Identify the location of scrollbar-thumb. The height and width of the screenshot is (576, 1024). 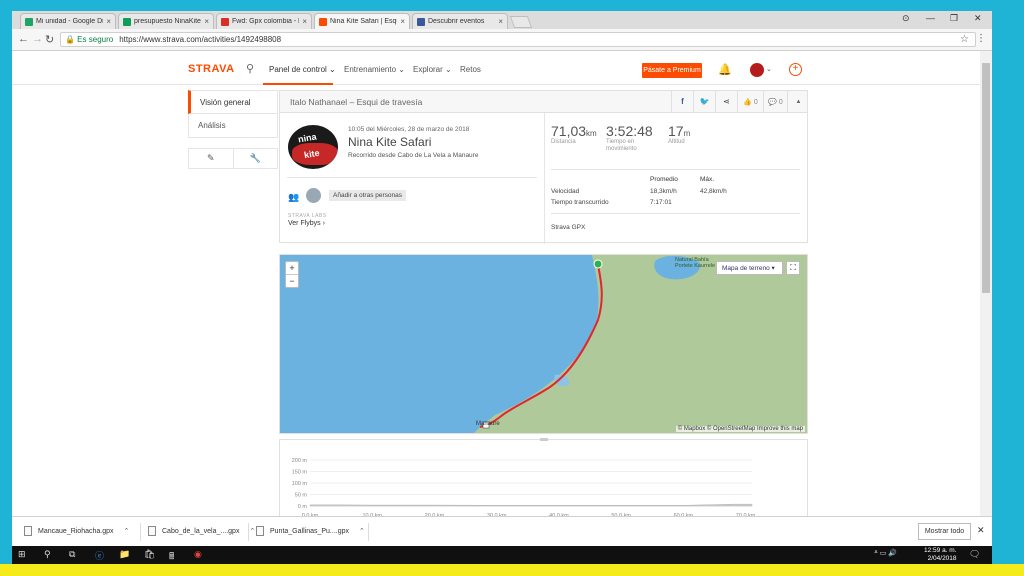
(986, 178).